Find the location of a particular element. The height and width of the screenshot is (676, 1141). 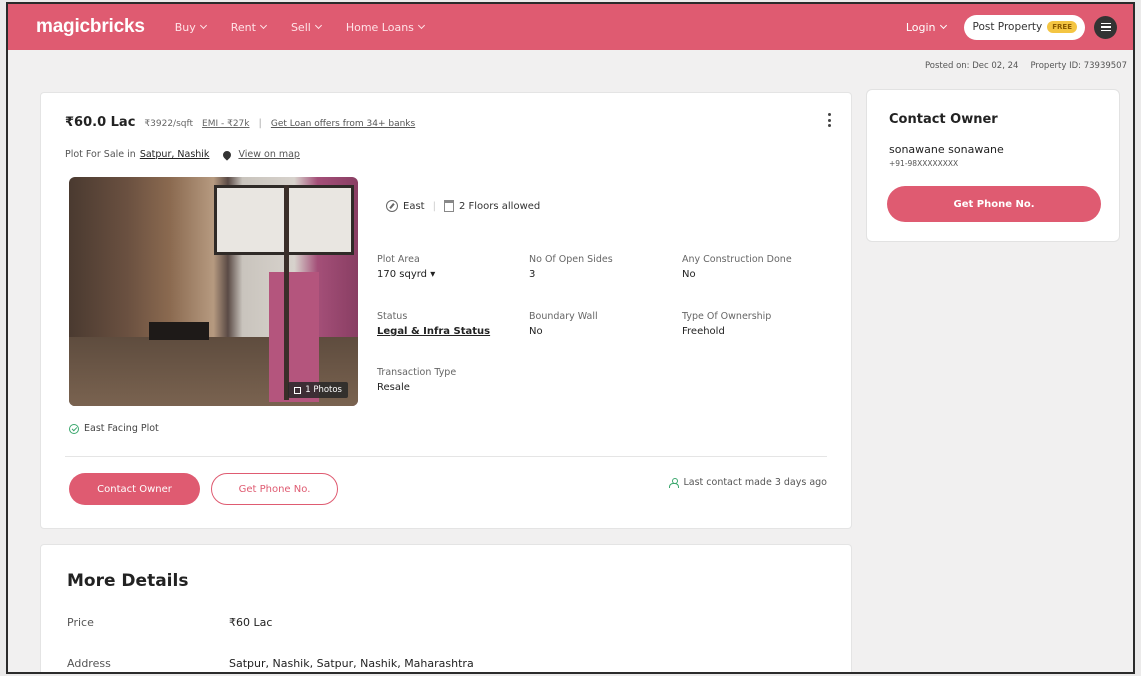

detail-plot-area: Plot Area 170 sqyrd ▾ is located at coordinates (406, 267).